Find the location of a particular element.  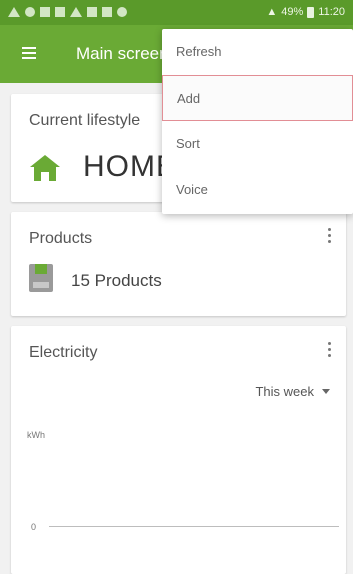

y-axis-zero-label: 0 is located at coordinates (34, 527).